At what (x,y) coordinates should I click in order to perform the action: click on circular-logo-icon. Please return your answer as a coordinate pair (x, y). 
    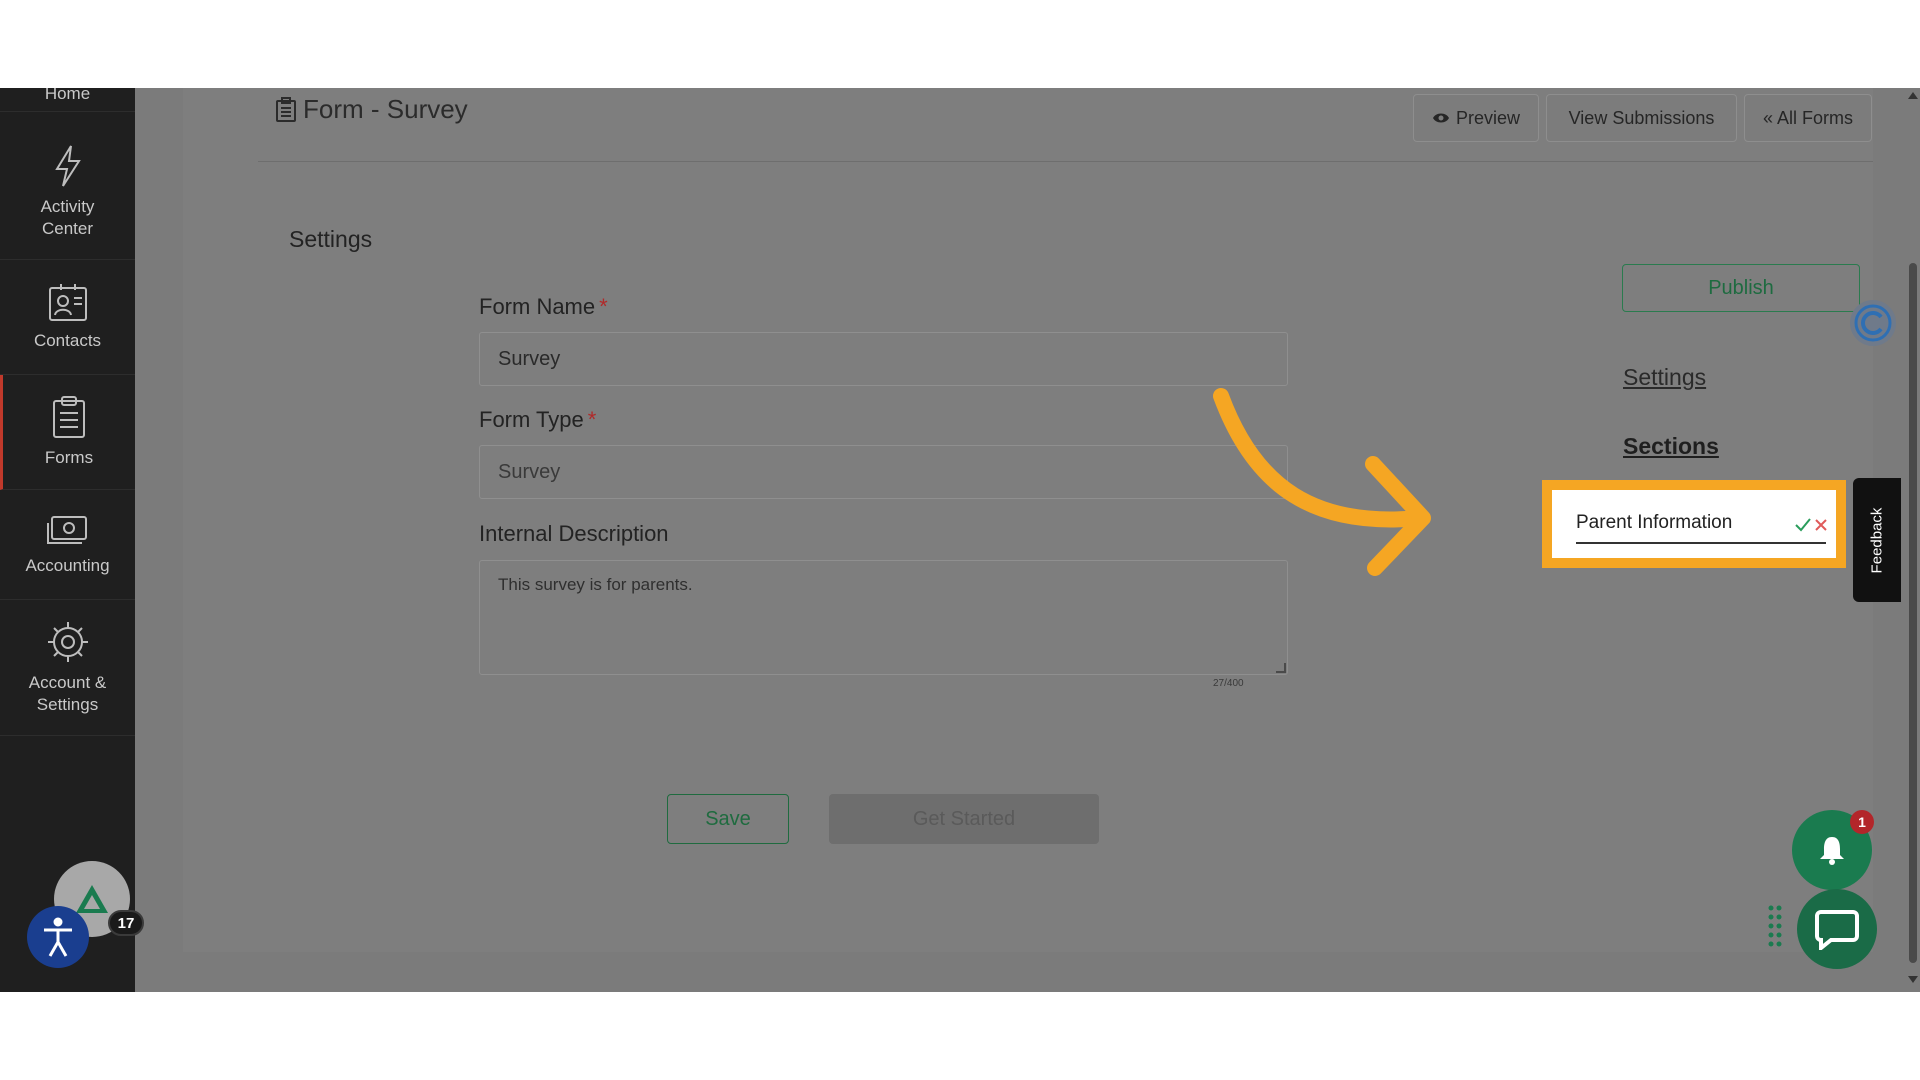
    Looking at the image, I should click on (1873, 323).